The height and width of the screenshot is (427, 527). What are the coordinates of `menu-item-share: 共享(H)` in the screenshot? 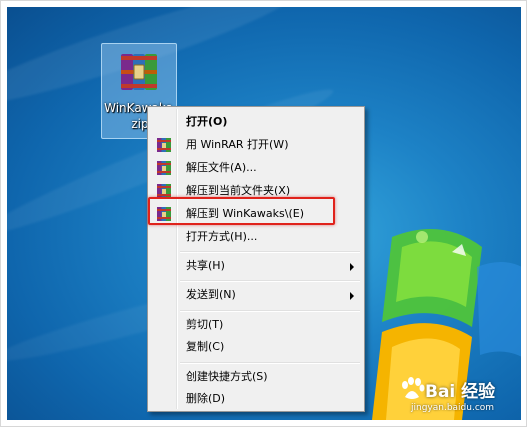 It's located at (256, 266).